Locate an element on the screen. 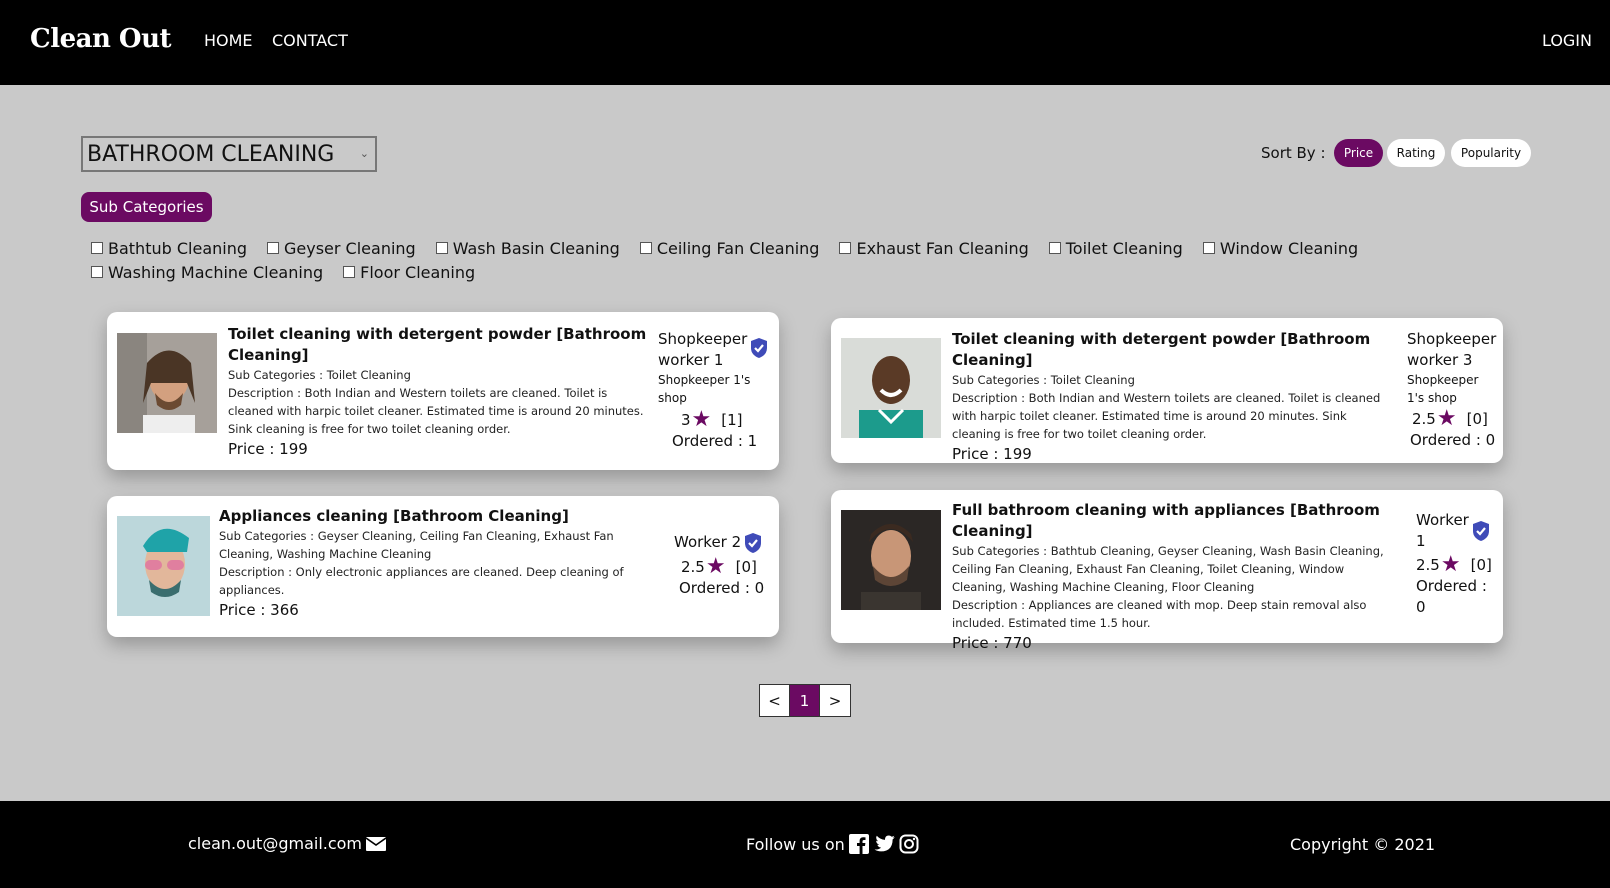 Image resolution: width=1610 pixels, height=888 pixels. checkbox-floor: Floor Cleaning is located at coordinates (409, 272).